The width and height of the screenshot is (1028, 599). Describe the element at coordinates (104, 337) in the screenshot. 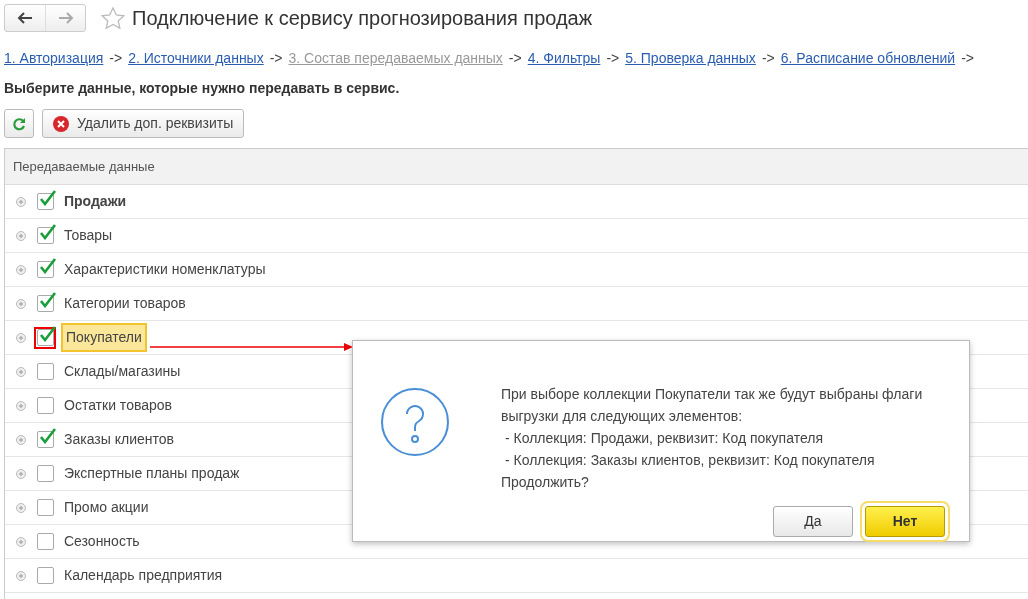

I see `row-label: Покупатели` at that location.